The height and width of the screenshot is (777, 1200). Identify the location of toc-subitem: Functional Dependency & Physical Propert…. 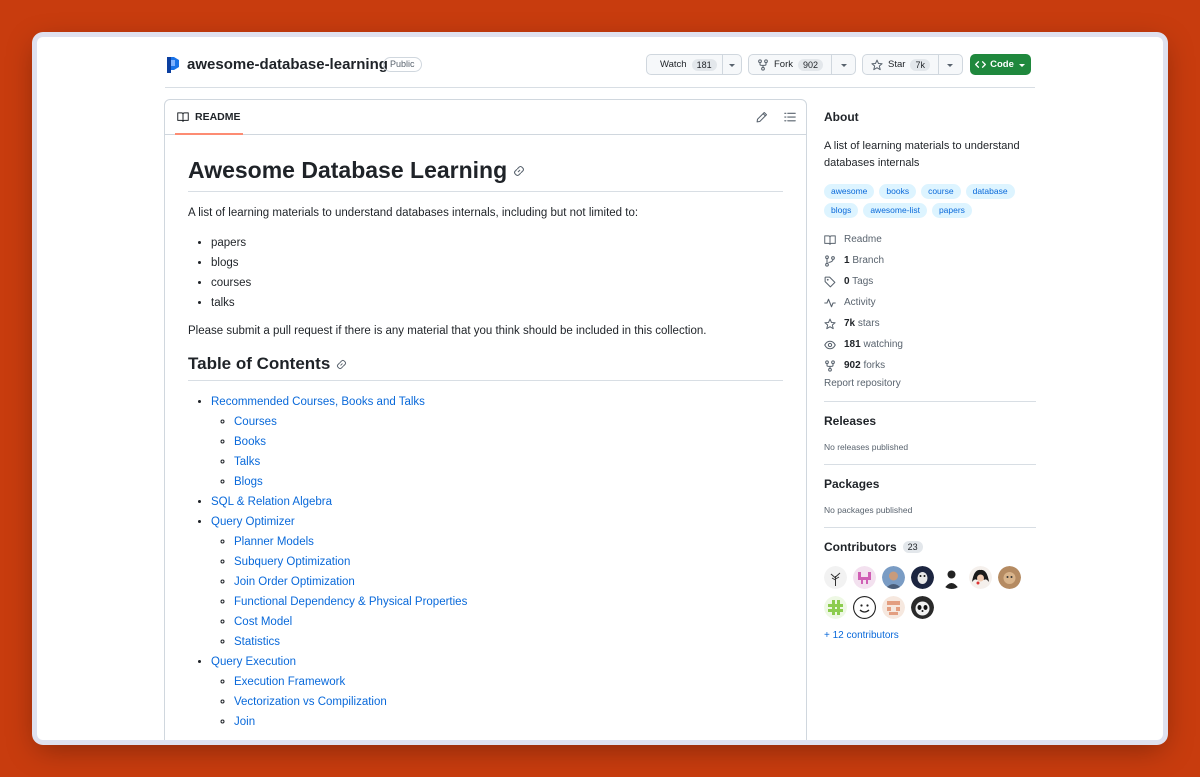
(508, 602).